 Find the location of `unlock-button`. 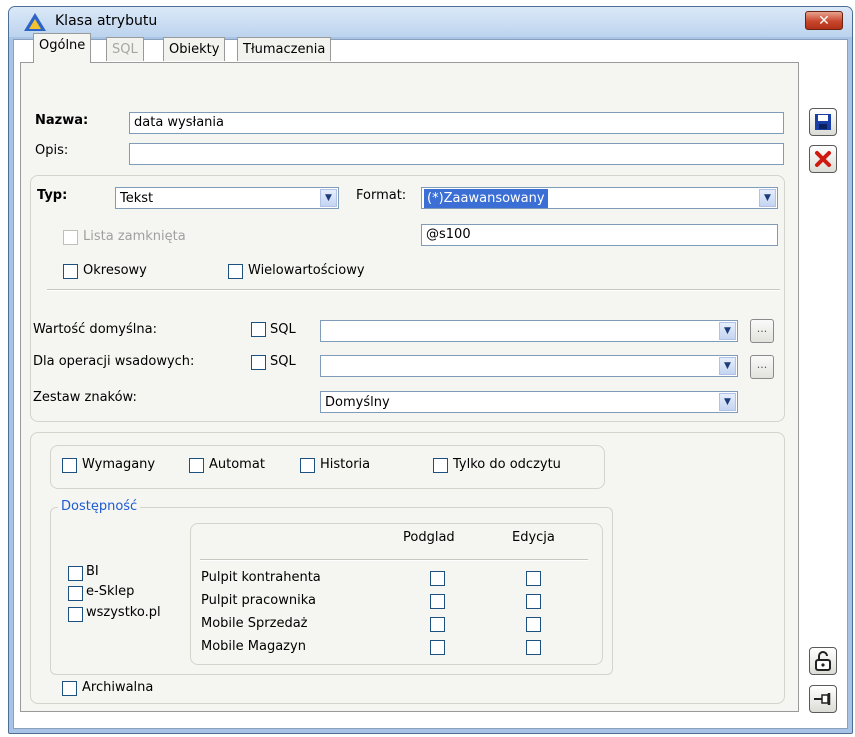

unlock-button is located at coordinates (823, 661).